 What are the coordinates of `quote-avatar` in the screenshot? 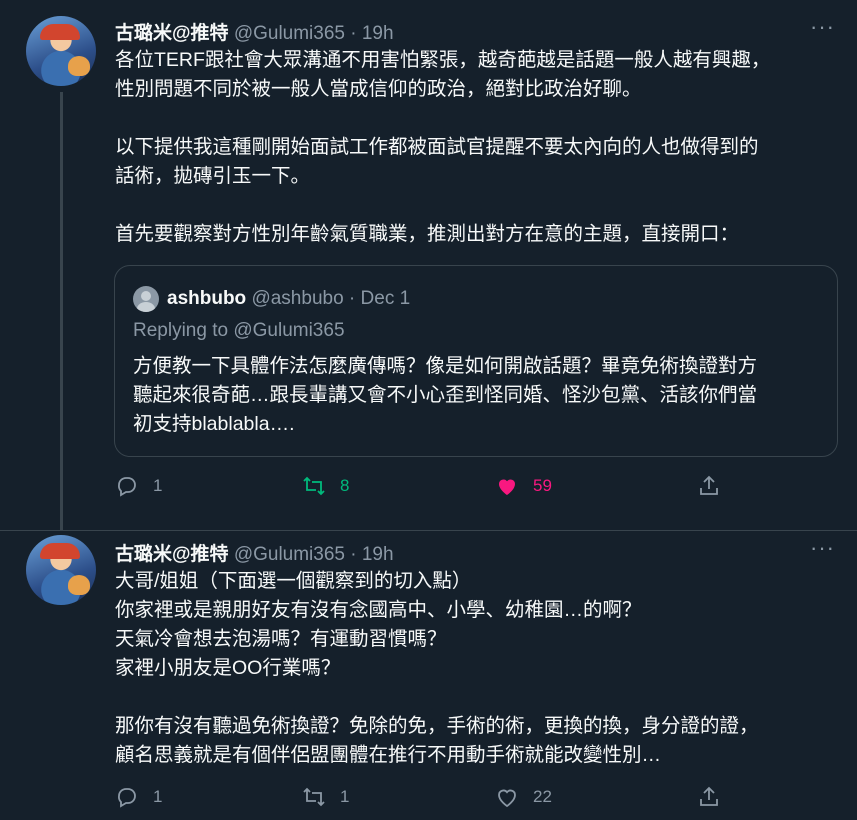 It's located at (146, 299).